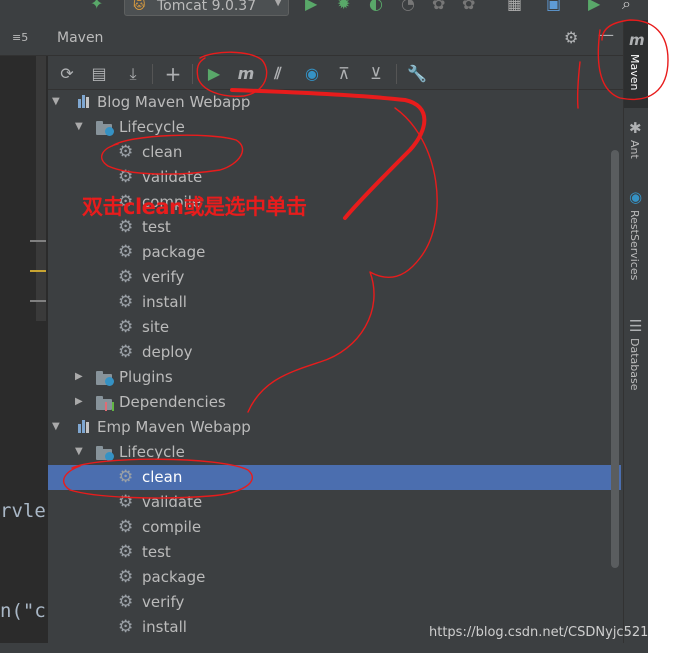 Image resolution: width=677 pixels, height=653 pixels. What do you see at coordinates (334, 427) in the screenshot?
I see `tree-row-project: ▼ Emp Maven Webapp` at bounding box center [334, 427].